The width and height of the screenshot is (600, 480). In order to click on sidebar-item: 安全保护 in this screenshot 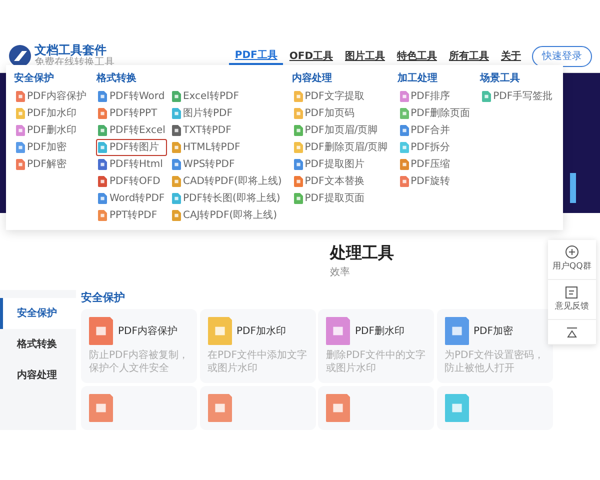, I will do `click(38, 313)`.